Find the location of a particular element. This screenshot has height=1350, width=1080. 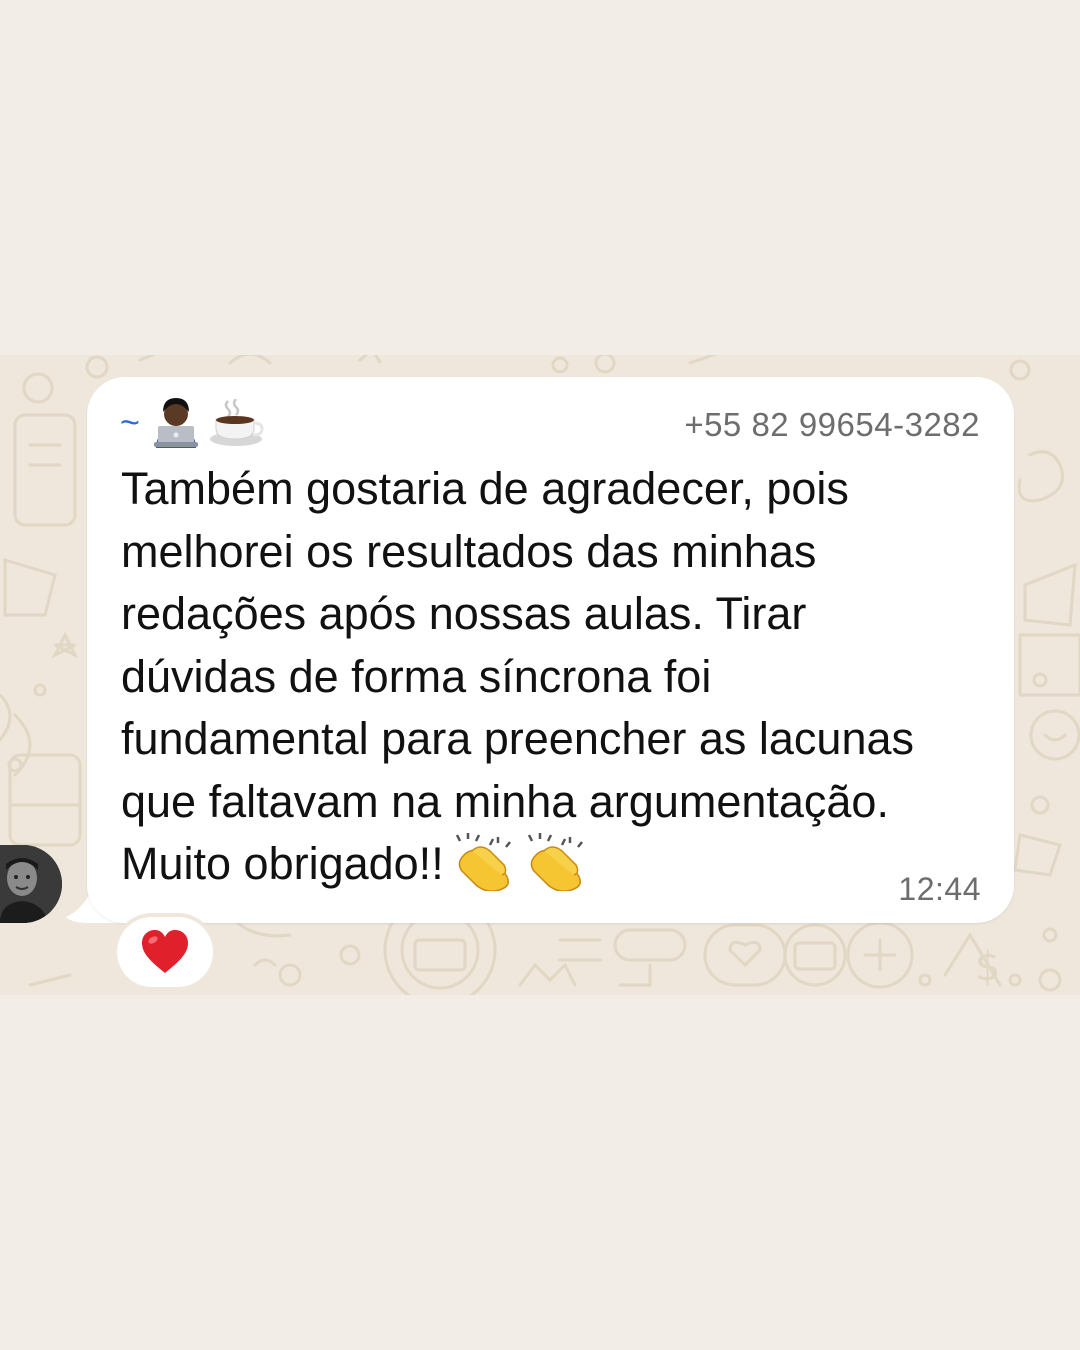

message-line: redações após nossas aulas. Tirar is located at coordinates (464, 613).